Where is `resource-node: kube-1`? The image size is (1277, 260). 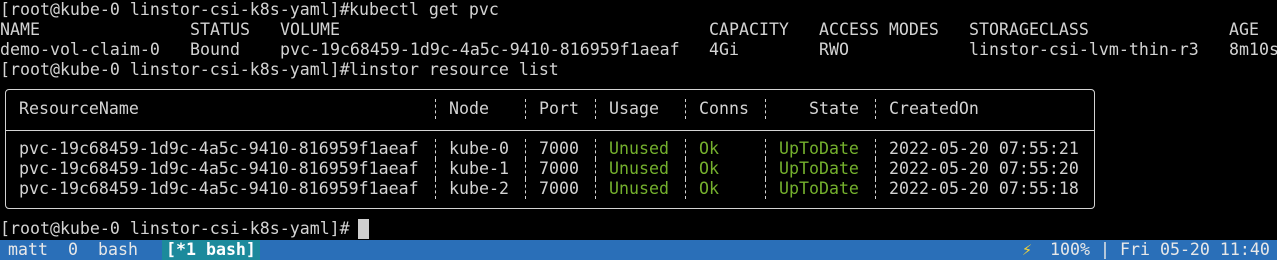
resource-node: kube-1 is located at coordinates (479, 168).